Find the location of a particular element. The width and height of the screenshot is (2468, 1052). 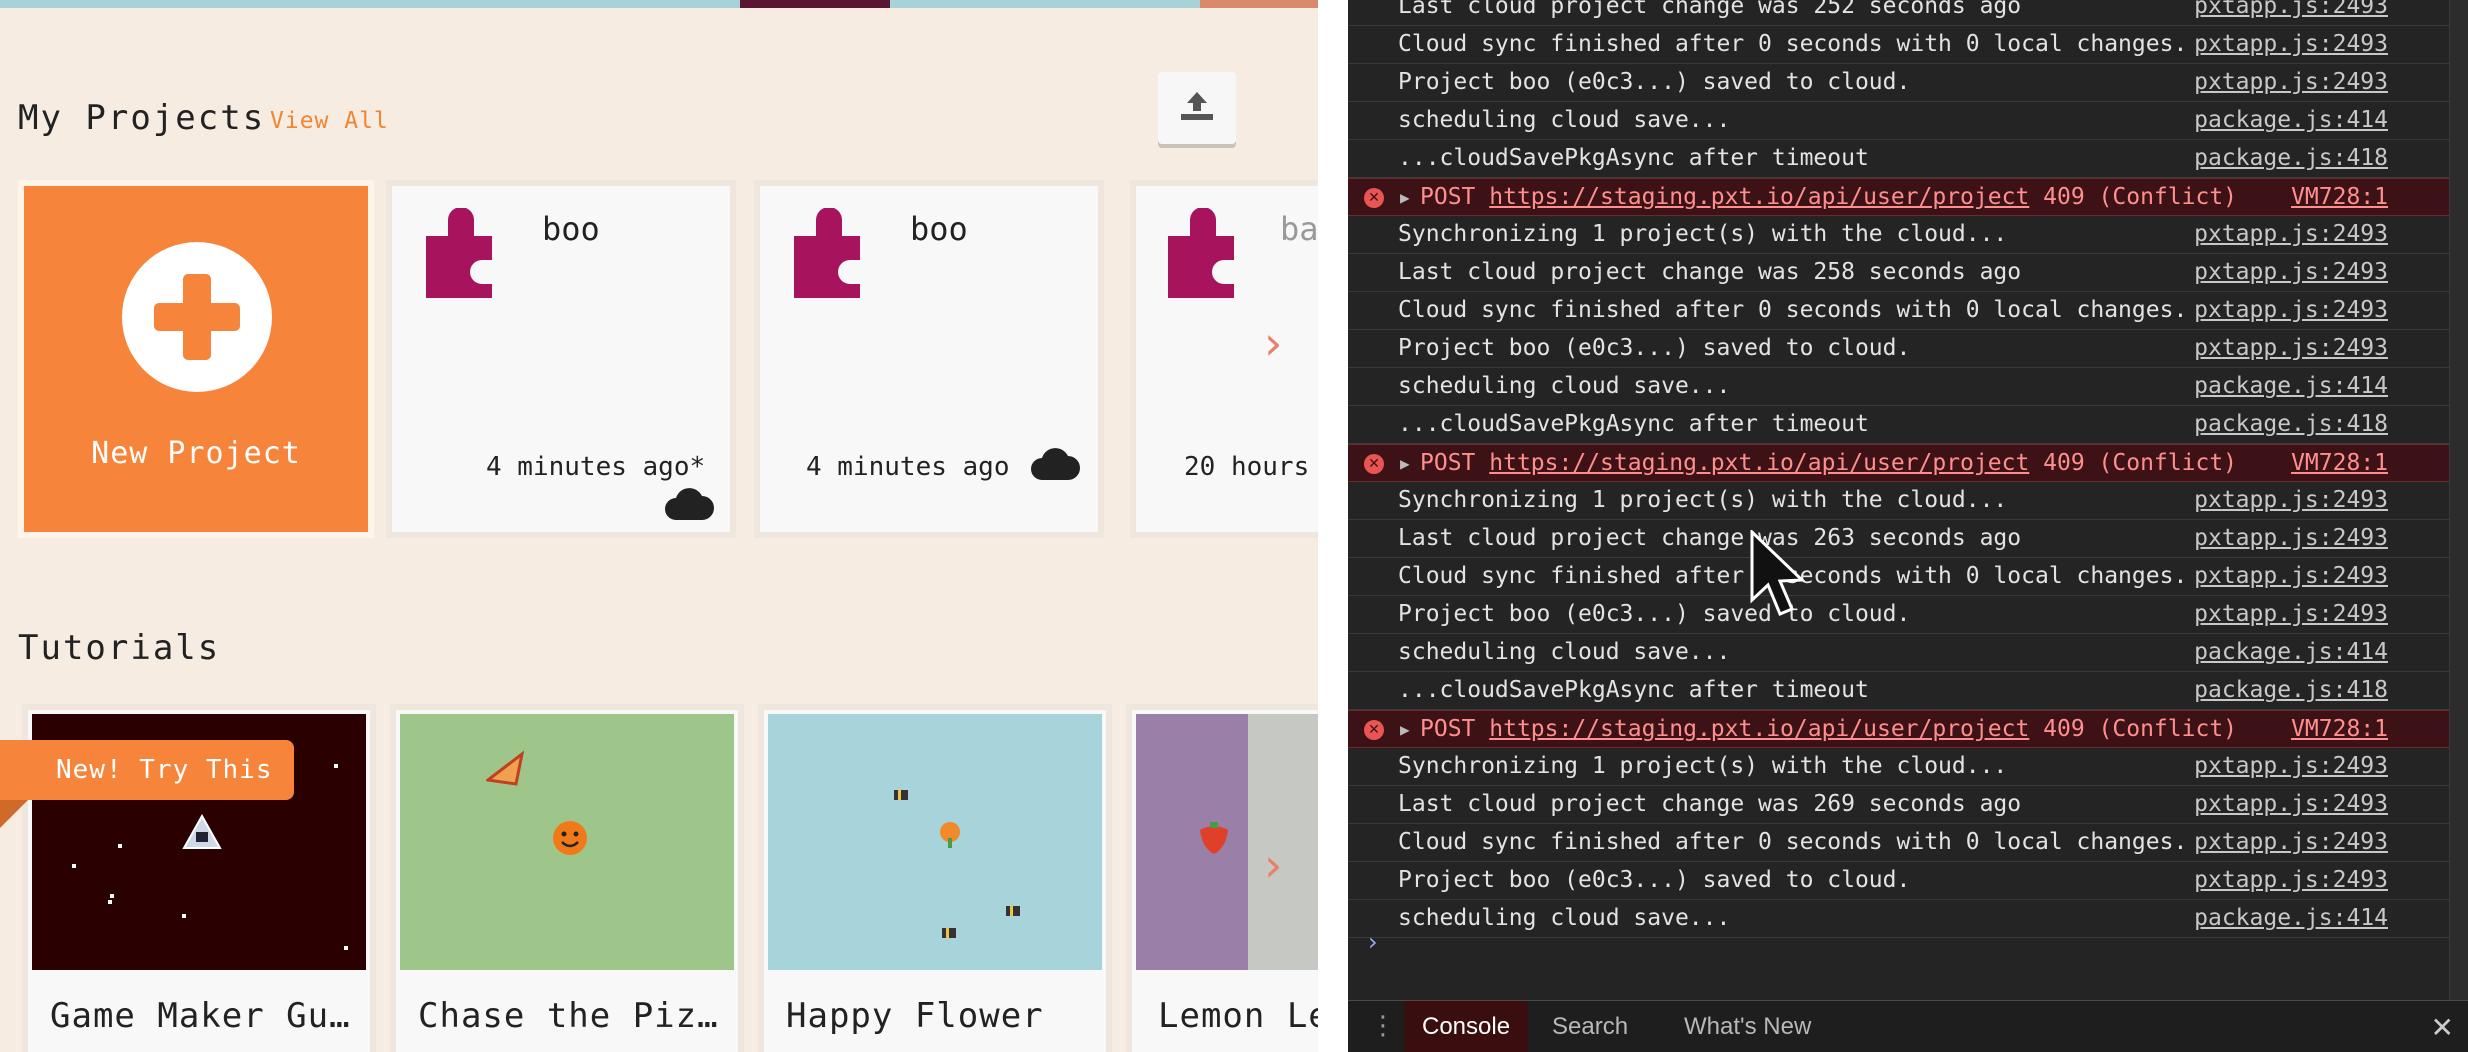

top-banner is located at coordinates (659, 4).